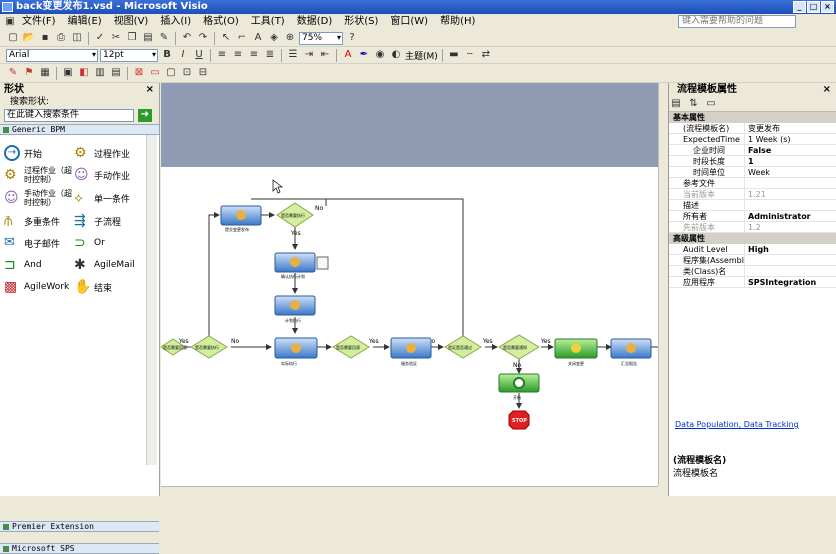 The image size is (836, 554). I want to click on stencil-microsoft-sps: Microsoft SPS, so click(79, 548).